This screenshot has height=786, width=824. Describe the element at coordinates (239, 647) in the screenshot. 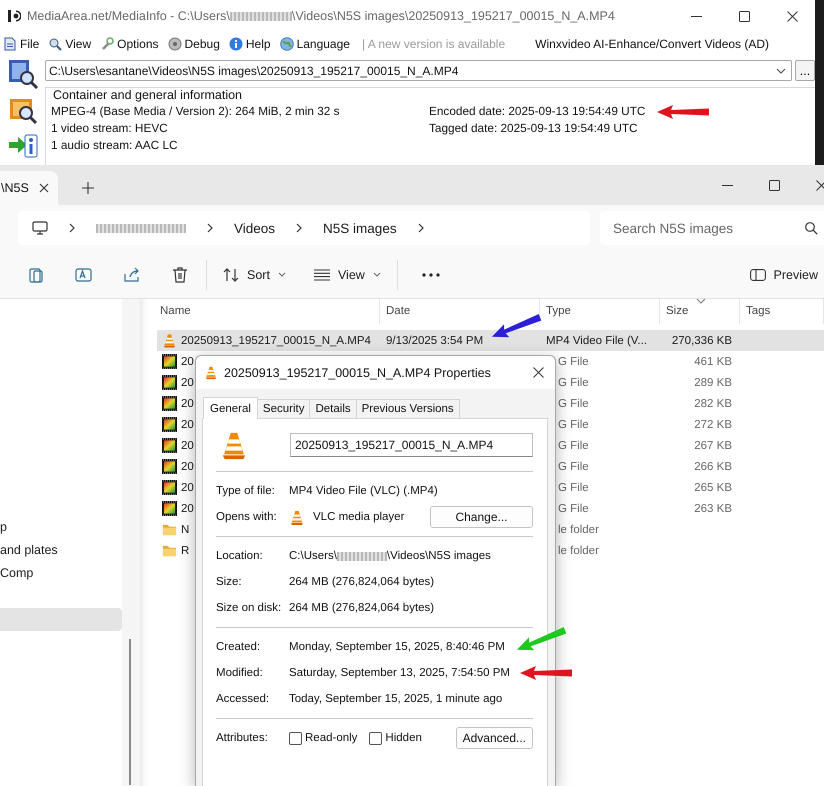

I see `property-label: Created:` at that location.